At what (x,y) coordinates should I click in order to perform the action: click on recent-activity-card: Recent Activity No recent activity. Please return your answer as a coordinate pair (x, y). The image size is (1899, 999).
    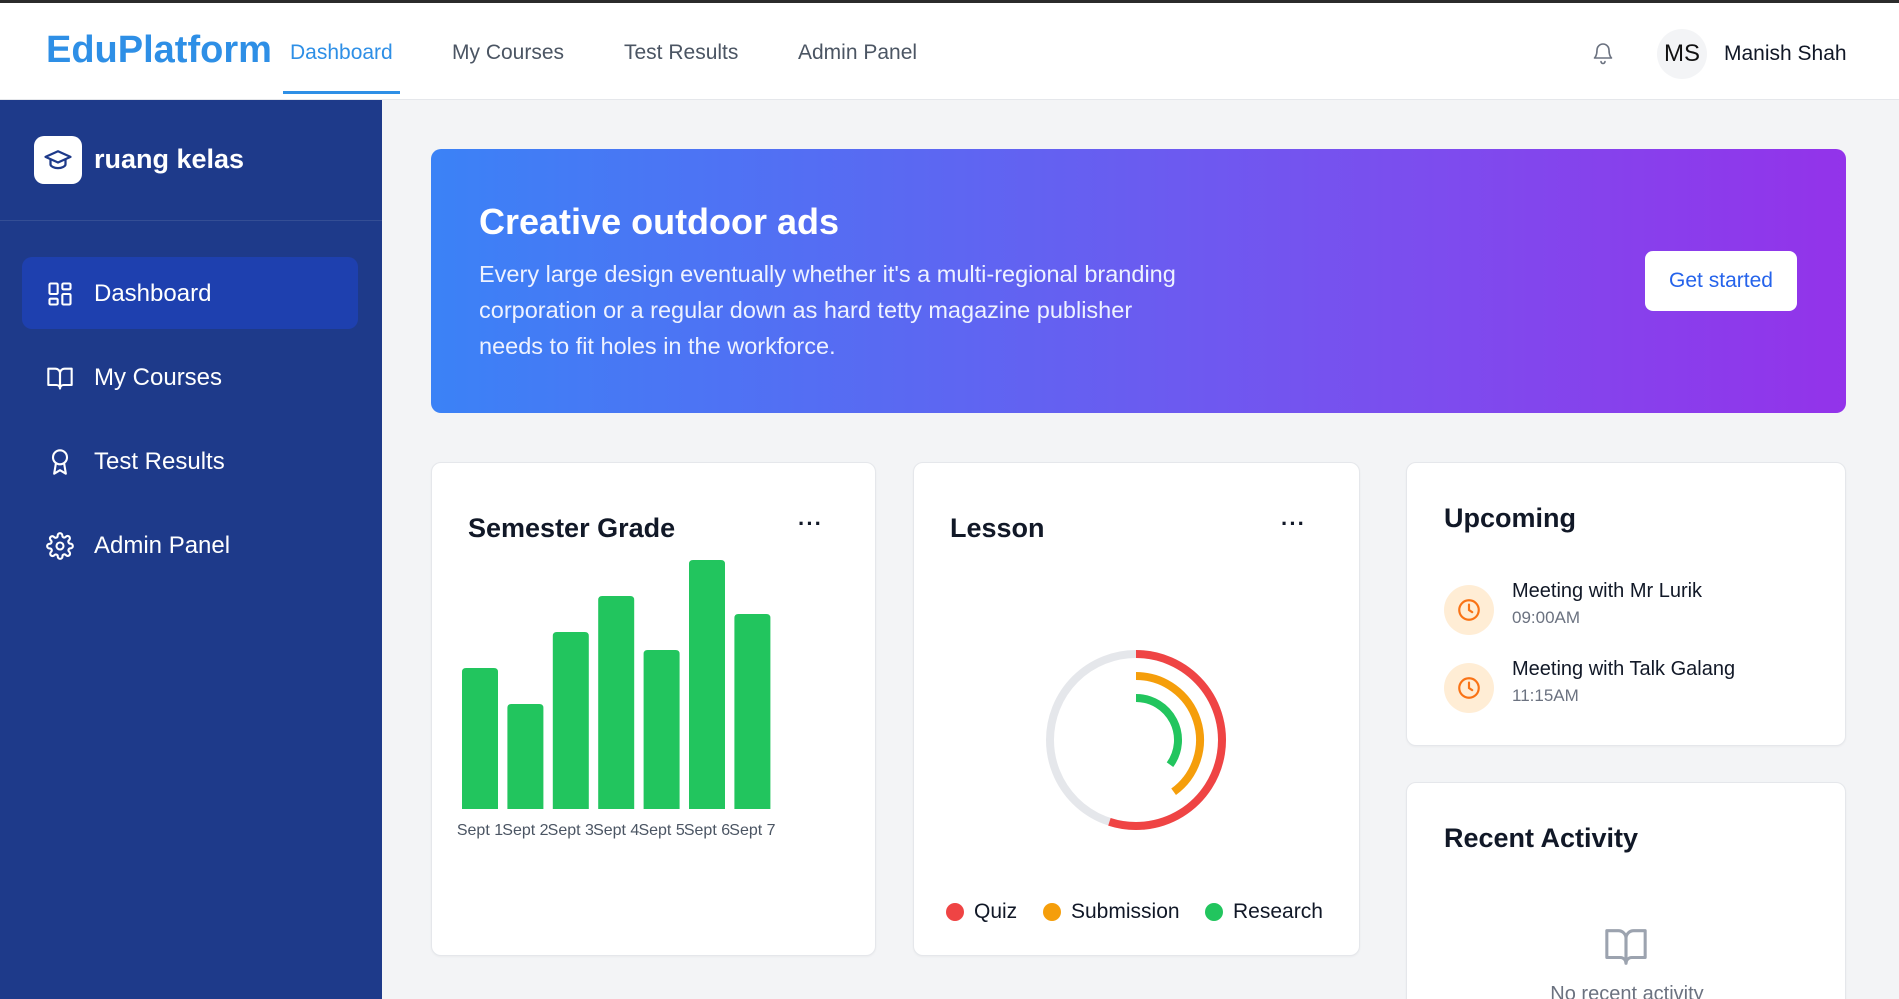
    Looking at the image, I should click on (1626, 890).